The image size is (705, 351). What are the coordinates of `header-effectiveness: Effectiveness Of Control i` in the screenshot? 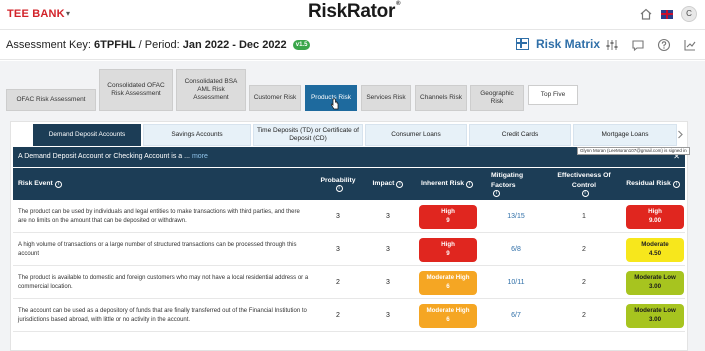 It's located at (584, 184).